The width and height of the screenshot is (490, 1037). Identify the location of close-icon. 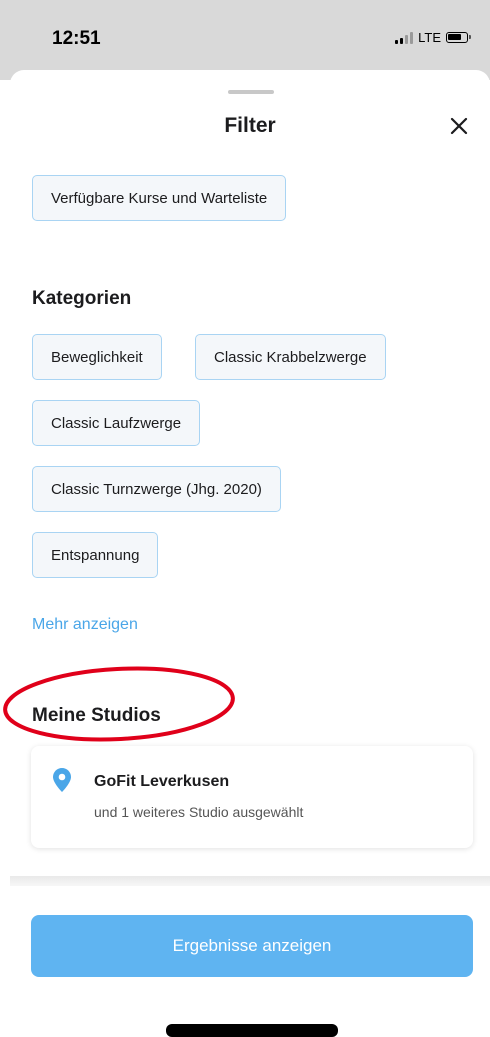
(459, 126).